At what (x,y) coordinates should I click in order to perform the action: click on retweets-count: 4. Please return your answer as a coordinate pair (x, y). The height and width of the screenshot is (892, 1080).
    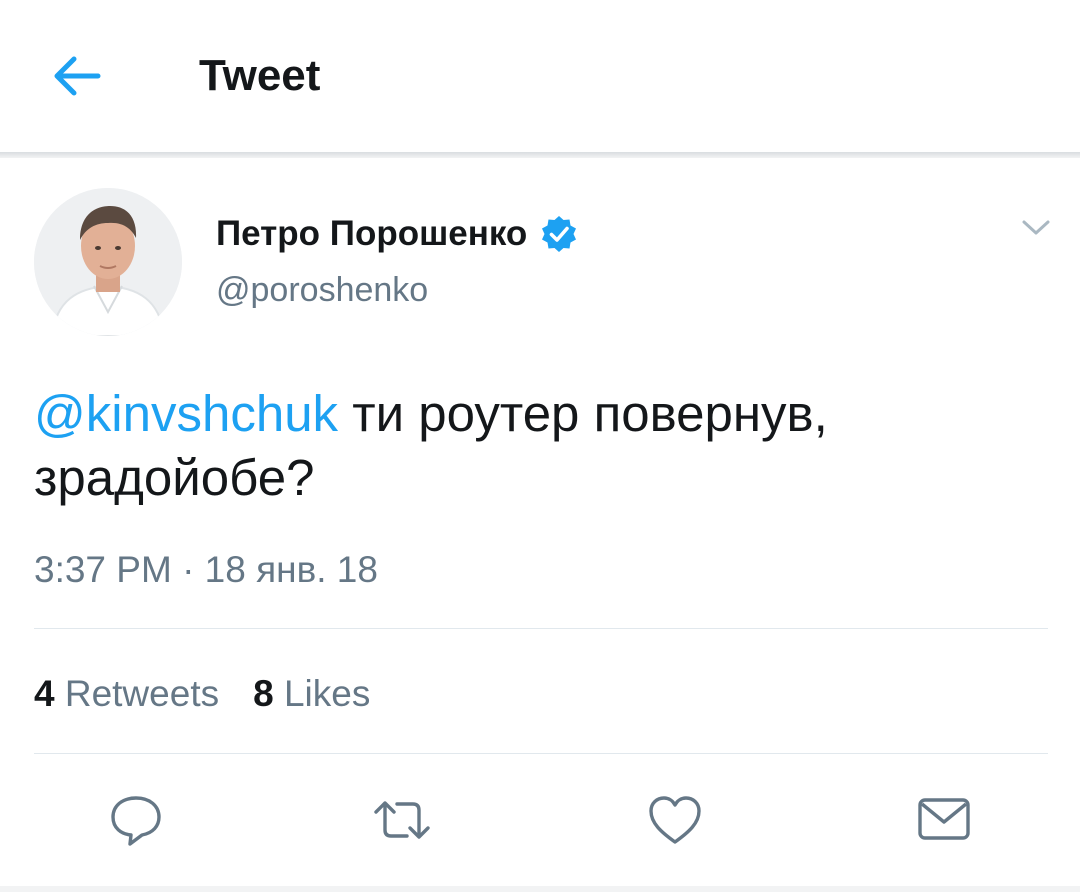
    Looking at the image, I should click on (44, 693).